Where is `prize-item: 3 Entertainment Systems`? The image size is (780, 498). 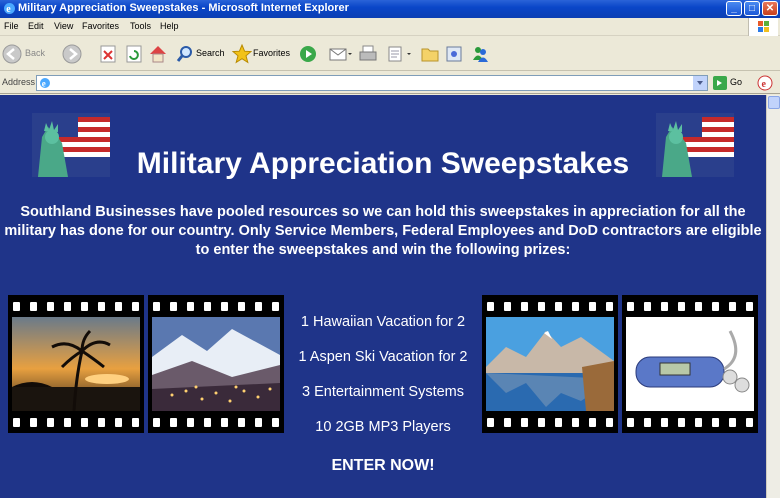 prize-item: 3 Entertainment Systems is located at coordinates (383, 392).